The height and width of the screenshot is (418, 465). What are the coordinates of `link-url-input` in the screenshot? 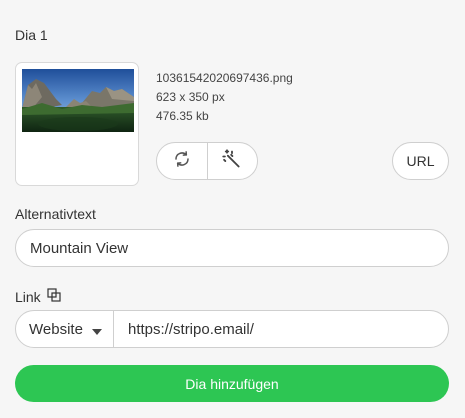 It's located at (281, 329).